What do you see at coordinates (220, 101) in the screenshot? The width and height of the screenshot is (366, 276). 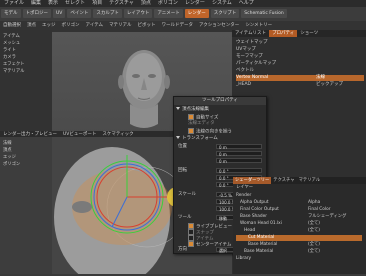 I see `dialog-title: ツールプロパティ` at bounding box center [220, 101].